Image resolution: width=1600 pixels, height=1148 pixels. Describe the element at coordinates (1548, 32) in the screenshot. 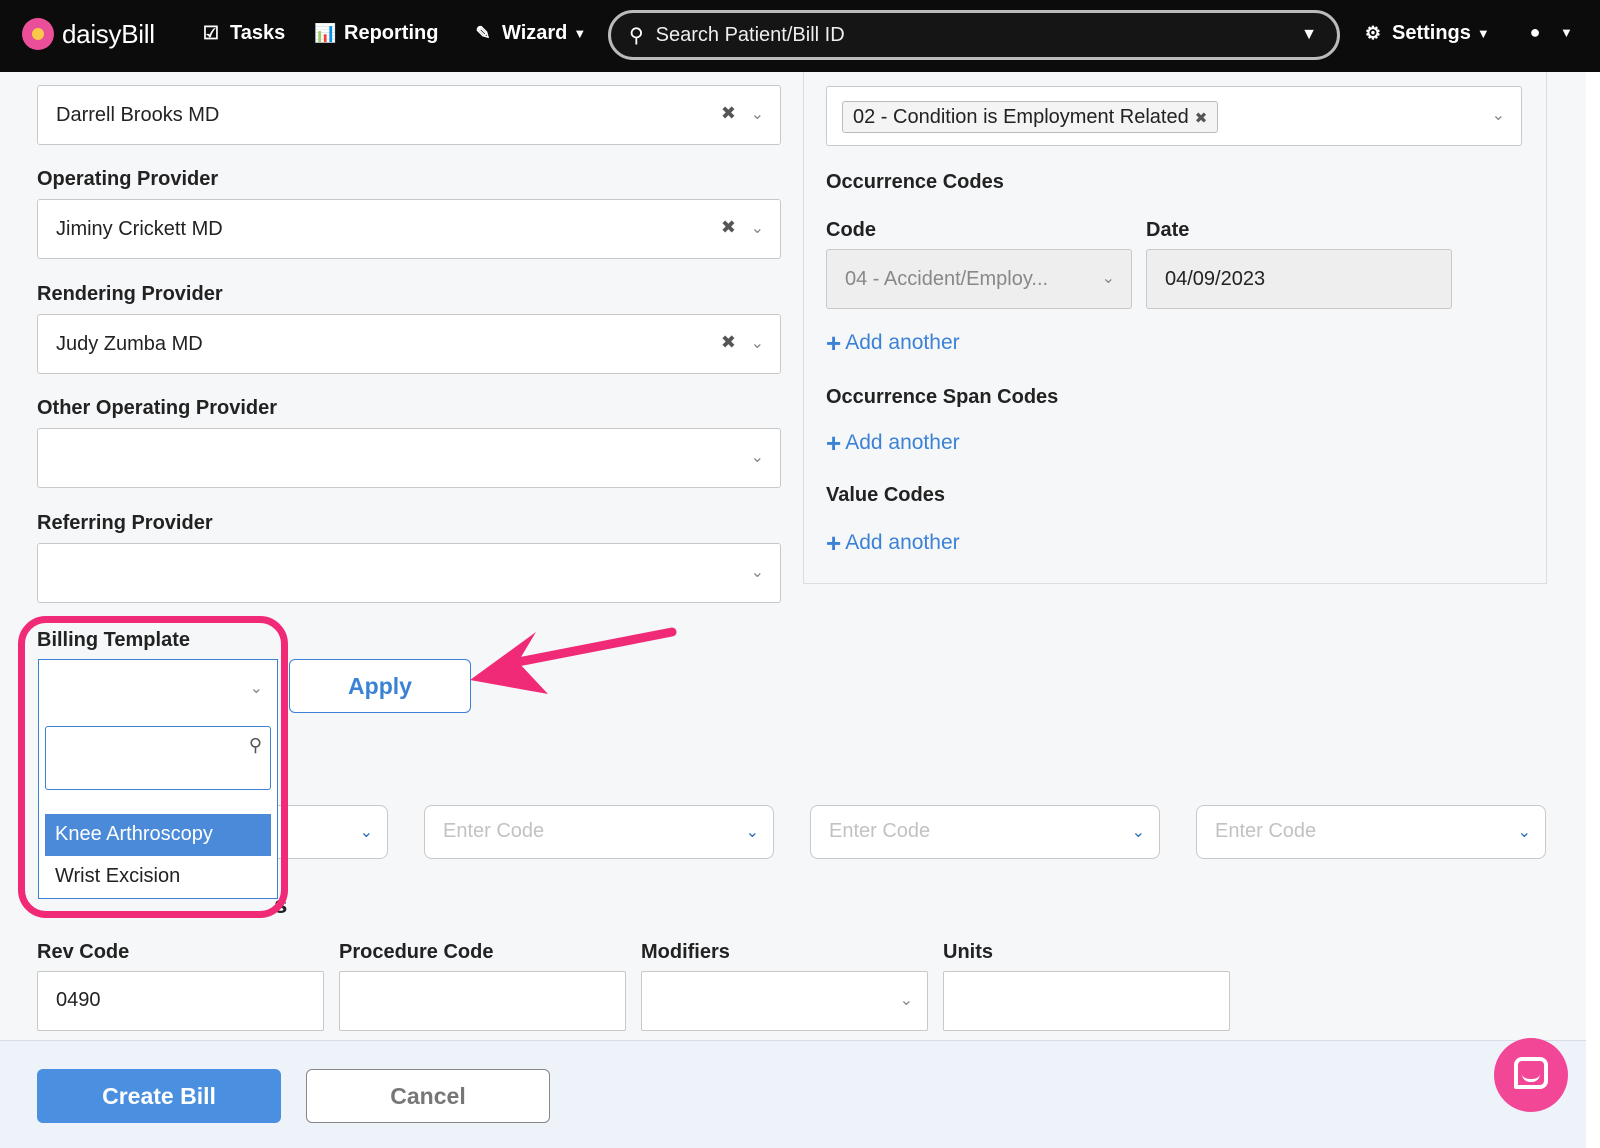

I see `user-menu: ● ▼` at that location.